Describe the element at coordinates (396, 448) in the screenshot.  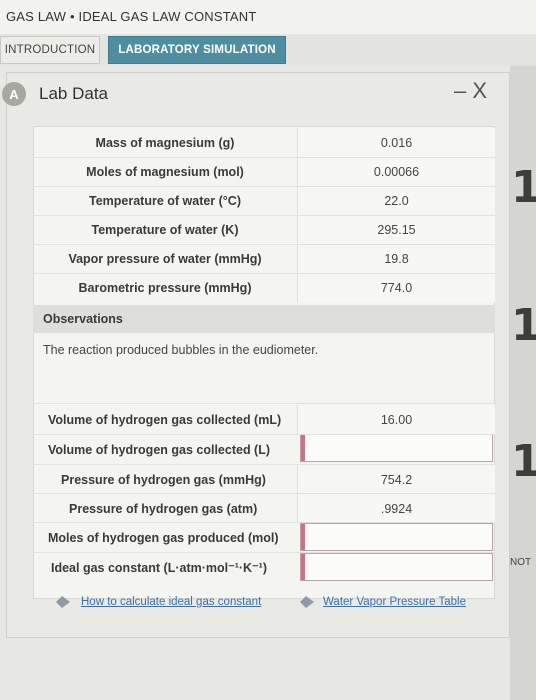
I see `volume-liters-input` at that location.